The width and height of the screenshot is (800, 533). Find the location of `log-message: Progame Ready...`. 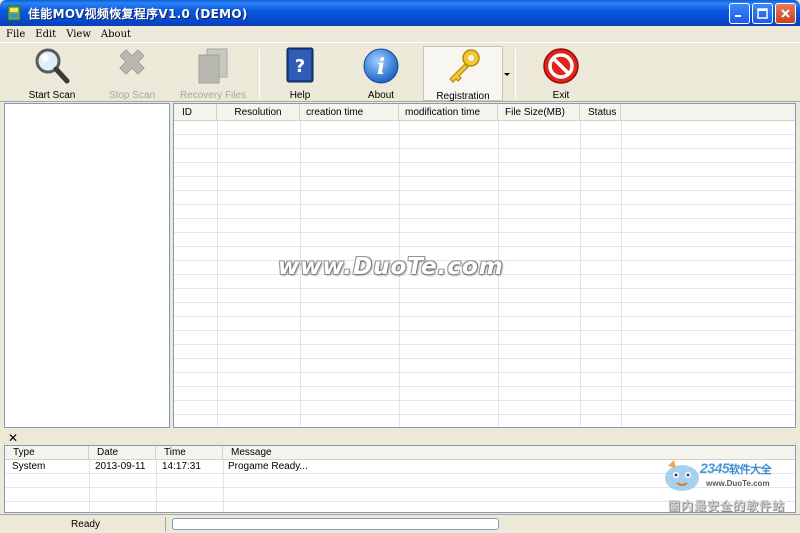

log-message: Progame Ready... is located at coordinates (268, 466).